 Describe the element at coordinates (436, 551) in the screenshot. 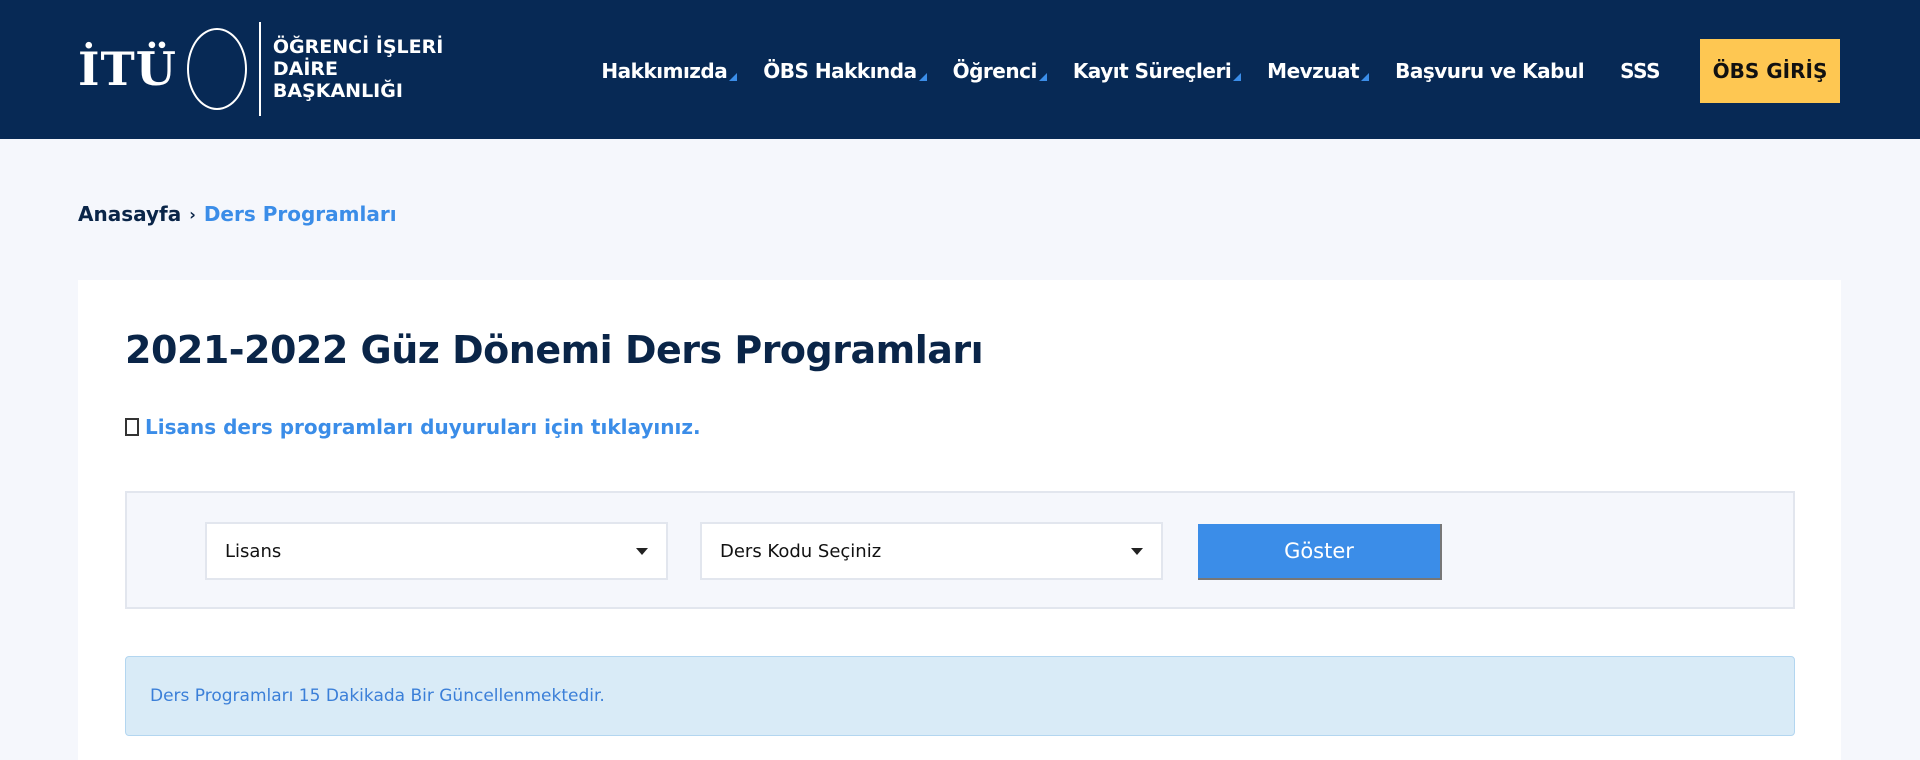

I see `level-select: Lisans` at that location.